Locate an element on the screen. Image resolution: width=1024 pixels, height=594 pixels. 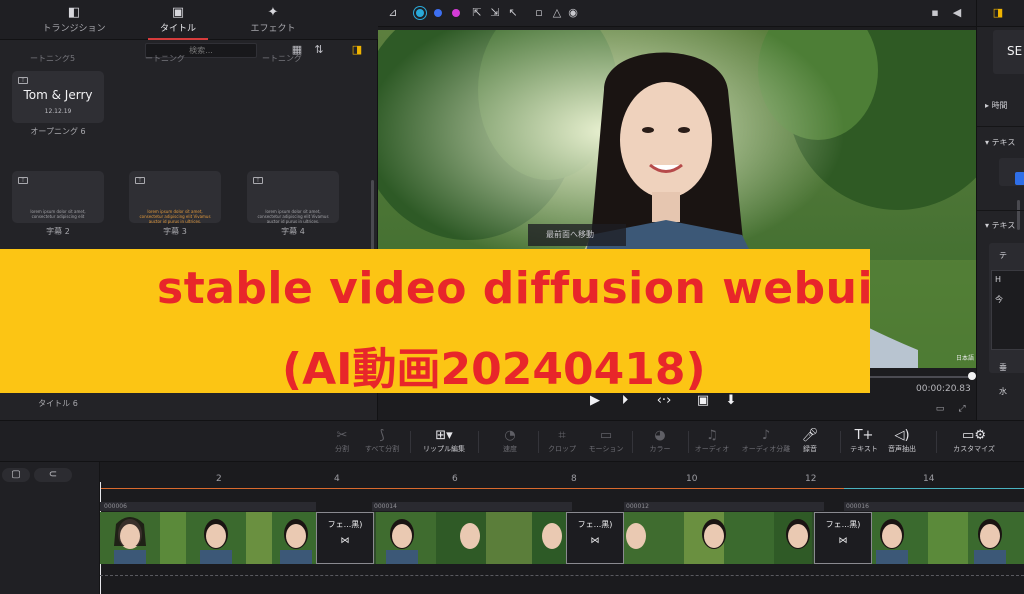
speed-icon: ◔ is located at coordinates (510, 435).